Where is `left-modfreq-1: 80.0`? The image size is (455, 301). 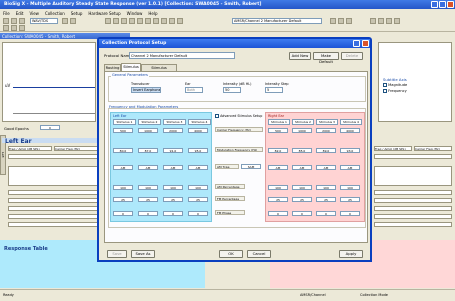 left-modfreq-1: 80.0 is located at coordinates (123, 150).